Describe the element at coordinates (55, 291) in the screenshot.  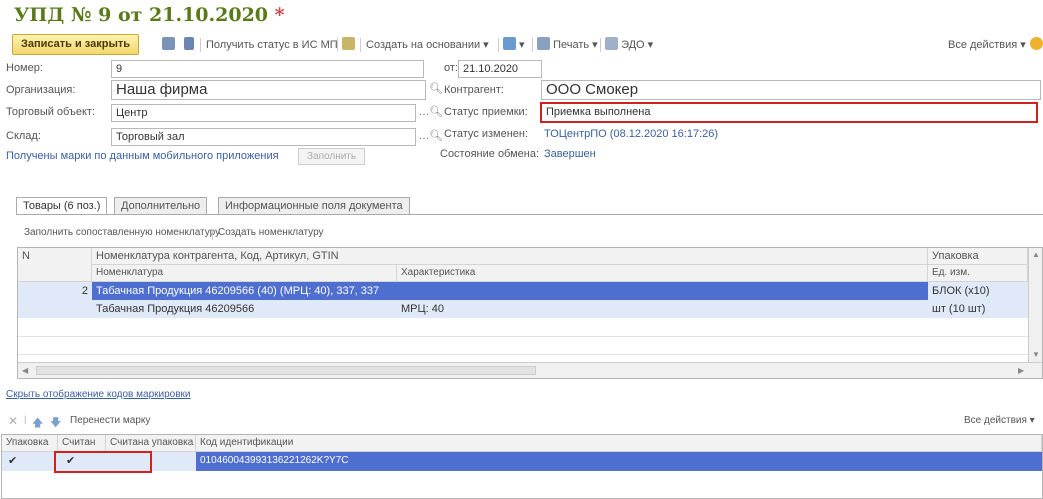
I see `row-number: 2` at that location.